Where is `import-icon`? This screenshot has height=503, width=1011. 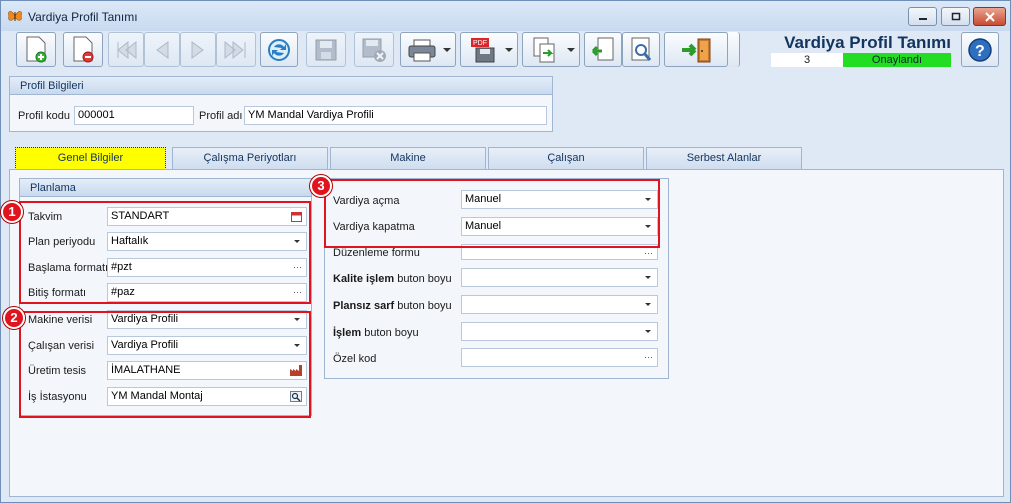 import-icon is located at coordinates (602, 48).